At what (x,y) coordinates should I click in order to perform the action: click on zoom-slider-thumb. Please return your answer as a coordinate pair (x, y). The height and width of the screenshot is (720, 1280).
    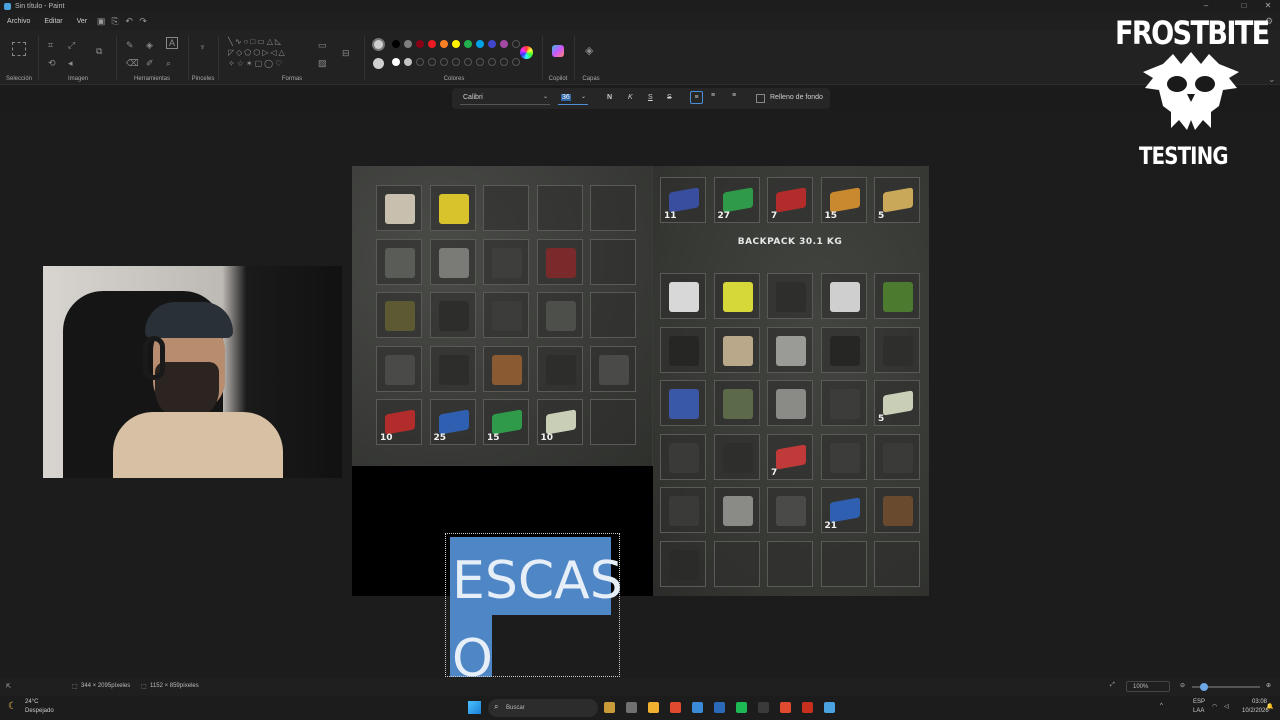
    Looking at the image, I should click on (1204, 687).